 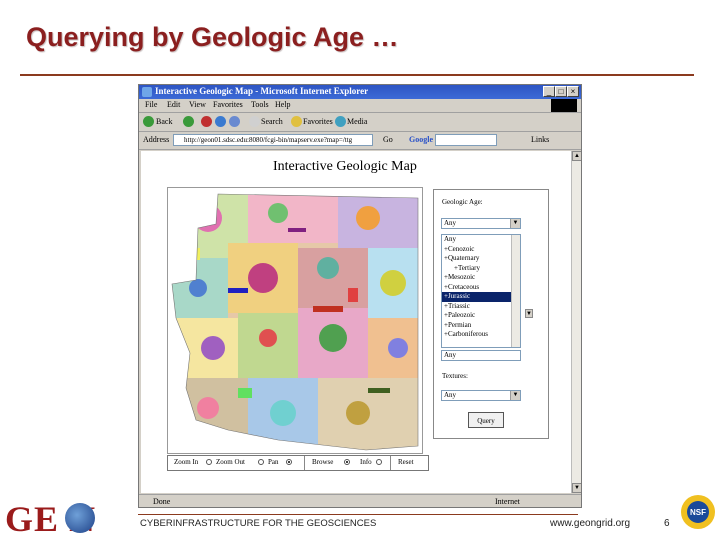 I want to click on list-item: +Mesozoic, so click(x=481, y=278).